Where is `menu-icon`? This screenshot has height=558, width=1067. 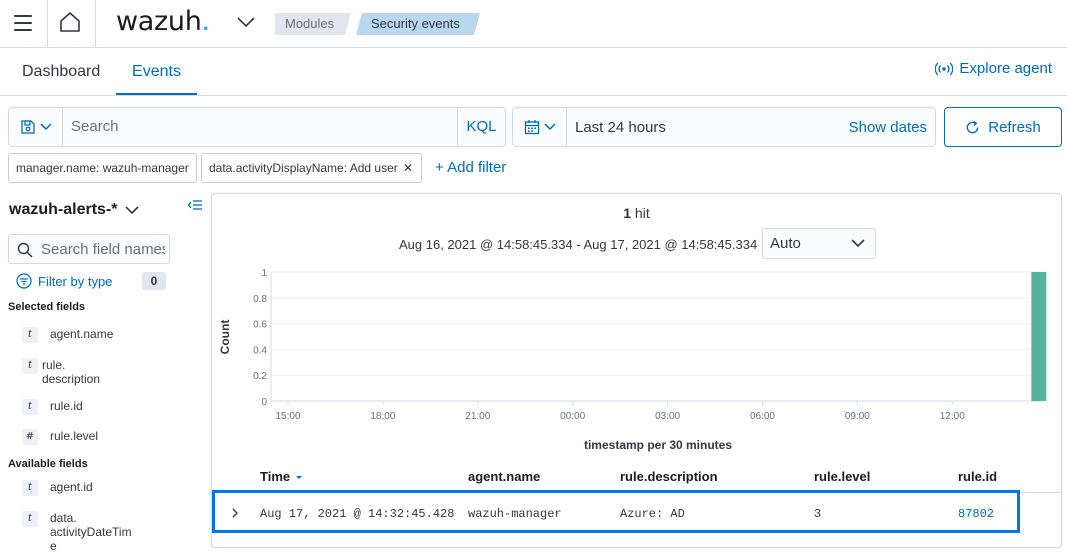
menu-icon is located at coordinates (23, 23).